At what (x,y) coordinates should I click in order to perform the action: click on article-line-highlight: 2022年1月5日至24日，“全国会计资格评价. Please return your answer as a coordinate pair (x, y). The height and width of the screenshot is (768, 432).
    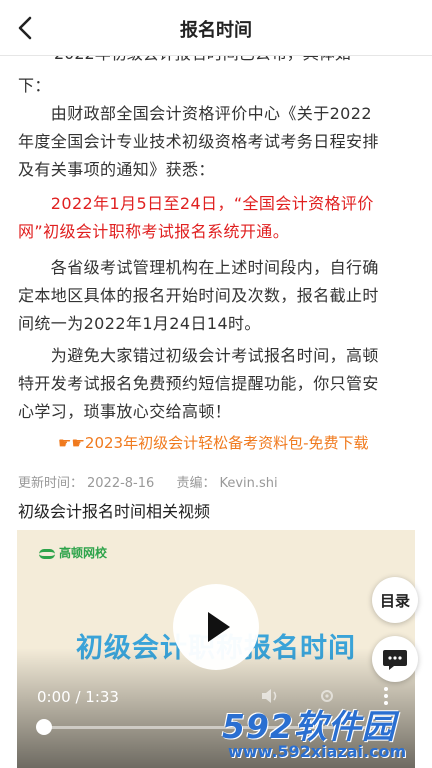
    Looking at the image, I should click on (196, 203).